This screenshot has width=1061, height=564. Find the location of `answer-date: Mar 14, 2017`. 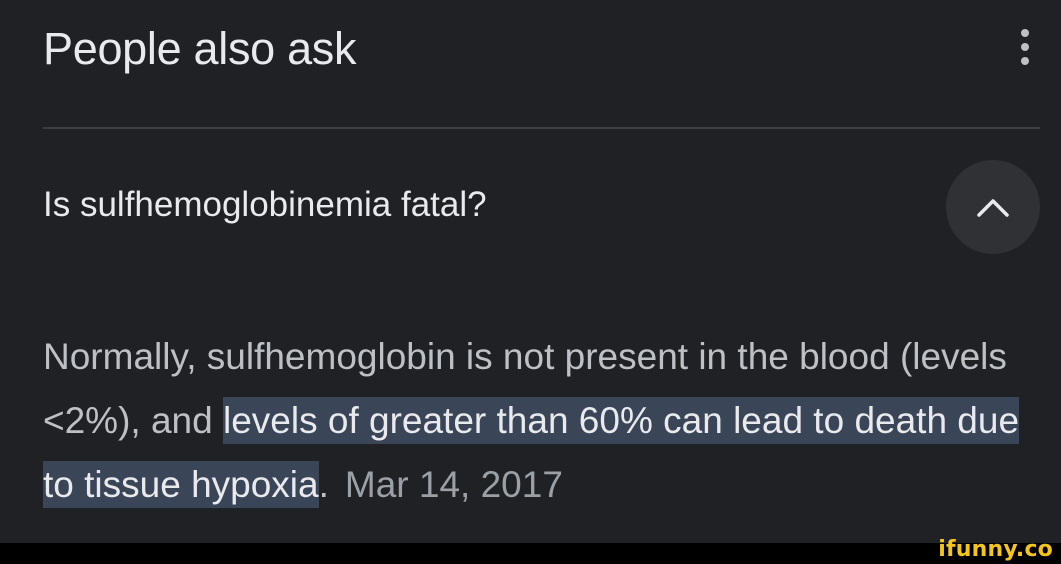

answer-date: Mar 14, 2017 is located at coordinates (453, 484).